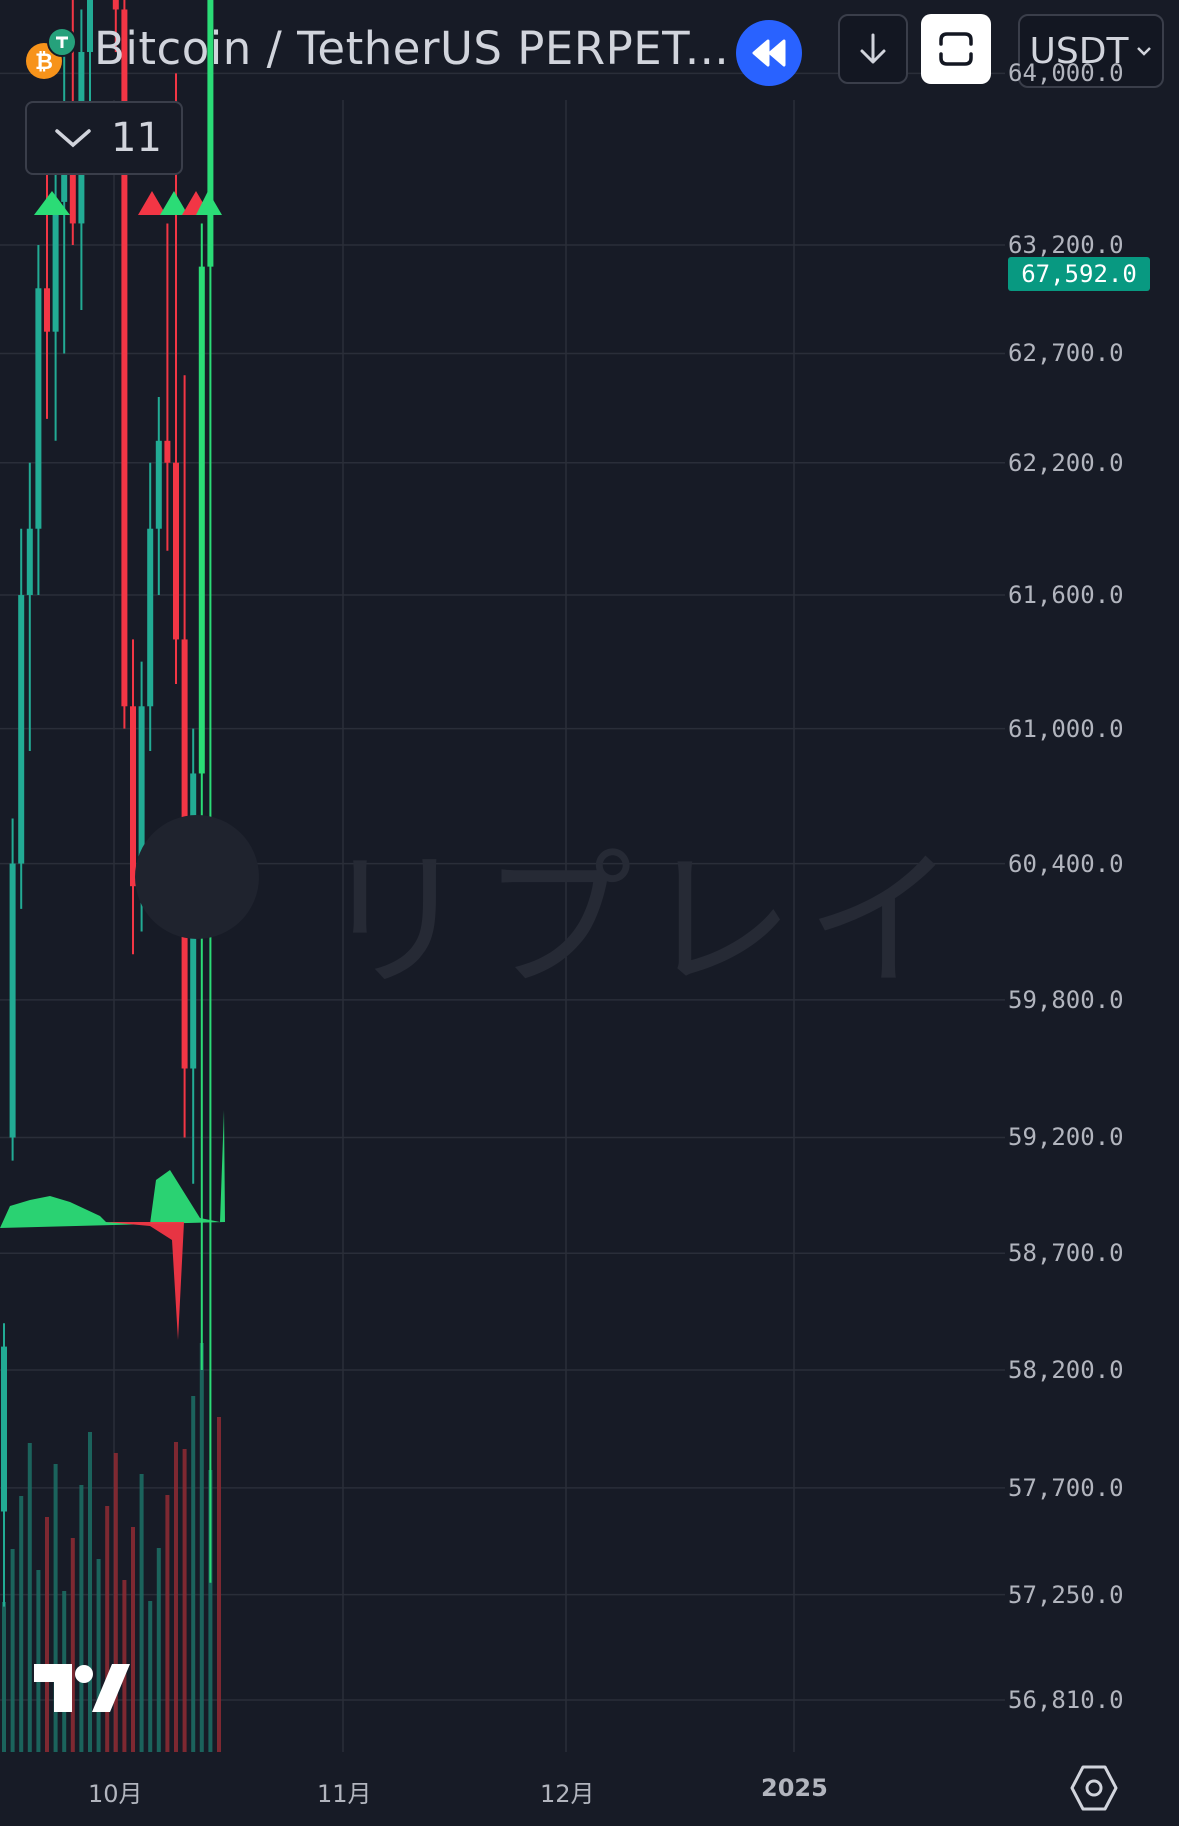 The height and width of the screenshot is (1826, 1179). Describe the element at coordinates (1066, 73) in the screenshot. I see `price-tick-label: 64,000.0` at that location.